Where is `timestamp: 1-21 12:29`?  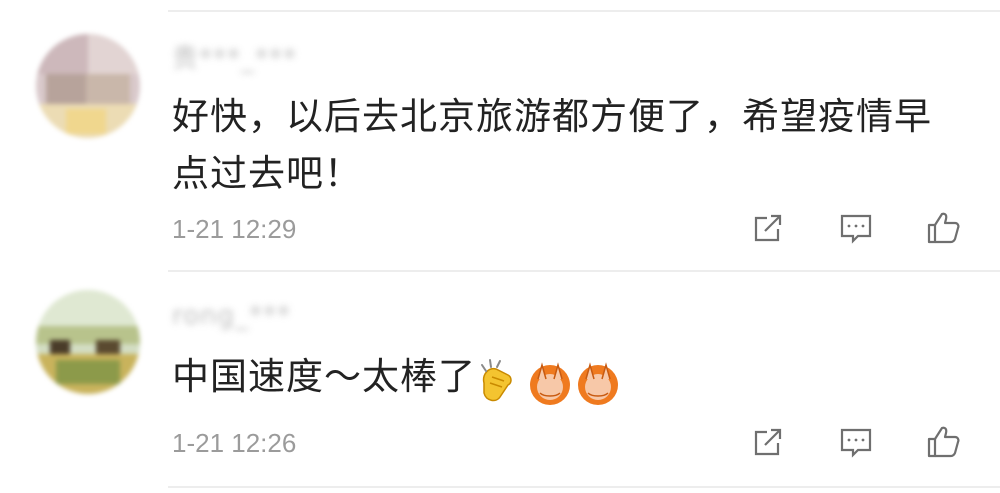 timestamp: 1-21 12:29 is located at coordinates (234, 229).